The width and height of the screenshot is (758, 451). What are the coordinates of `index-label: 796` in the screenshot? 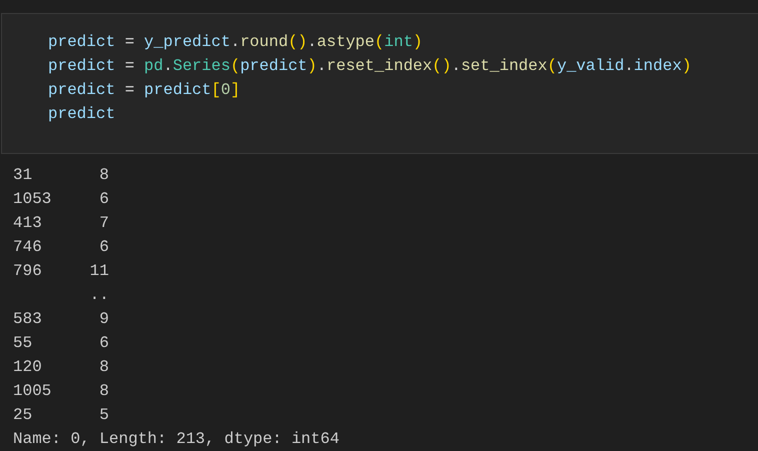 It's located at (27, 271).